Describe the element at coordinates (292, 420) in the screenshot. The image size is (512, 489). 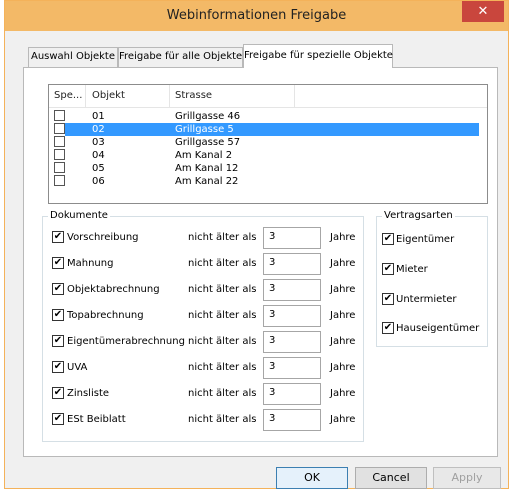
I see `years-input-est-beiblatt: 3` at that location.